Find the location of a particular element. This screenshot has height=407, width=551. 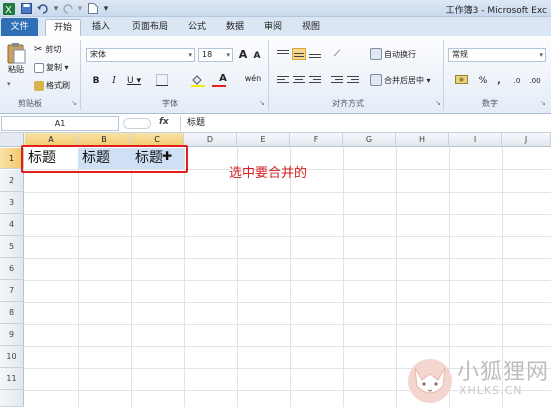

comma-button: , is located at coordinates (499, 81).